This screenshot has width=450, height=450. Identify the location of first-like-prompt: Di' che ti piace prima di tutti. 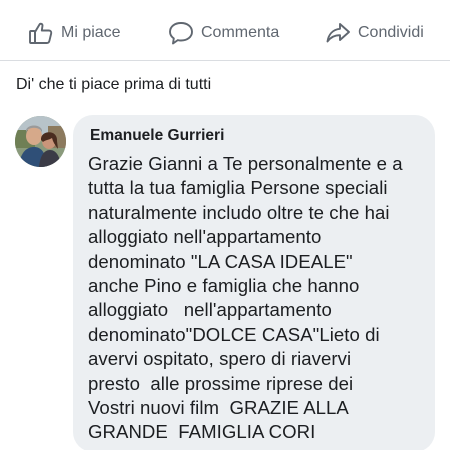
(114, 84).